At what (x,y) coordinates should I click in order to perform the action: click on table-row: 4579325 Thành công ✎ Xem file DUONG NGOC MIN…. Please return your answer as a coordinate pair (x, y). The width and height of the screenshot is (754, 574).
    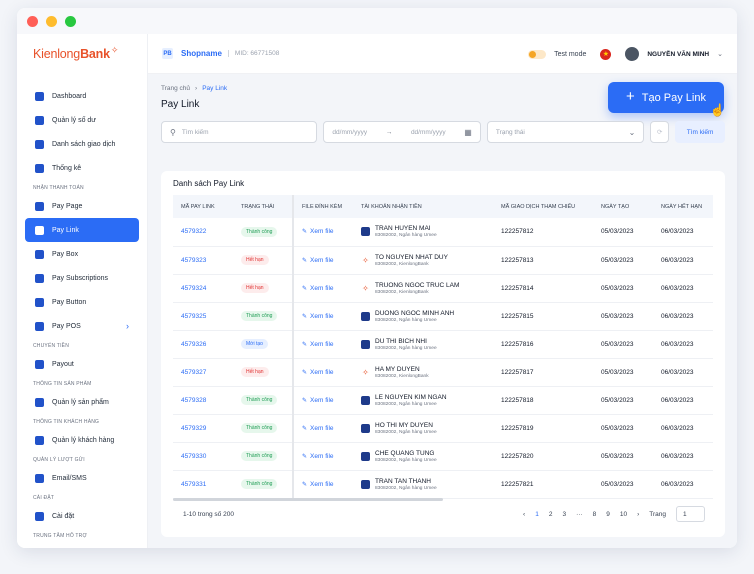
    Looking at the image, I should click on (443, 316).